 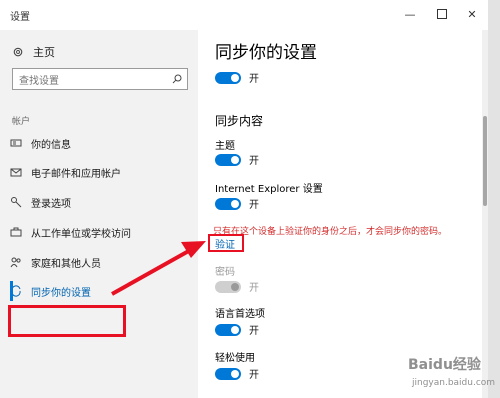 I want to click on sidebar-item-sign-in-options: 登录选项, so click(x=103, y=202).